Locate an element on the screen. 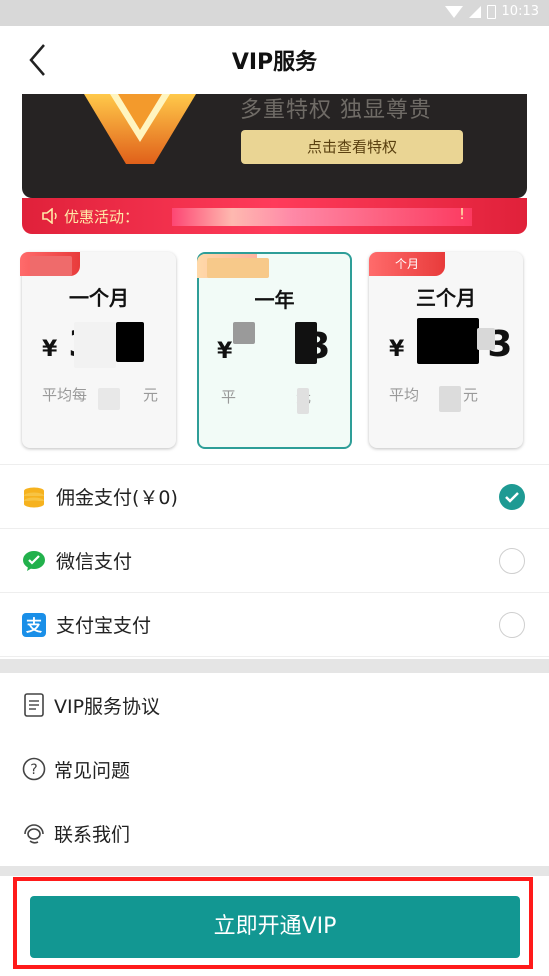  battery-icon is located at coordinates (491, 11).